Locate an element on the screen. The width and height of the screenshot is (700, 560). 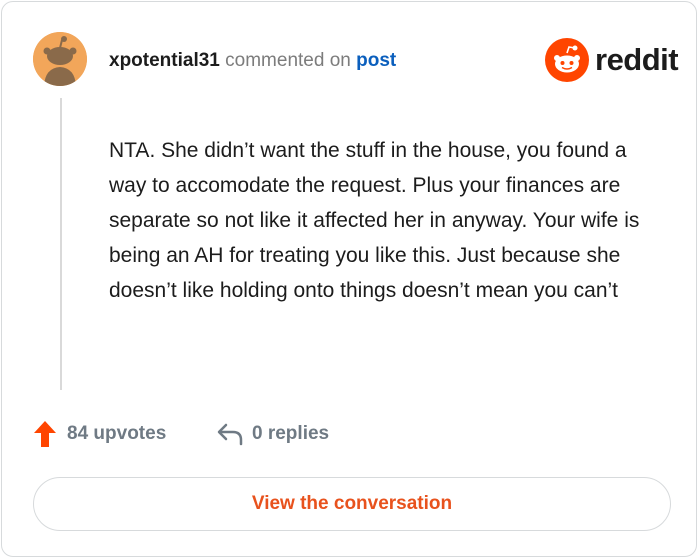
snoo-avatar-icon is located at coordinates (60, 59).